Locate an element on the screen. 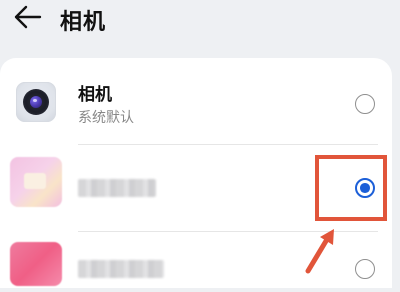 The width and height of the screenshot is (400, 292). camera-lens is located at coordinates (36, 102).